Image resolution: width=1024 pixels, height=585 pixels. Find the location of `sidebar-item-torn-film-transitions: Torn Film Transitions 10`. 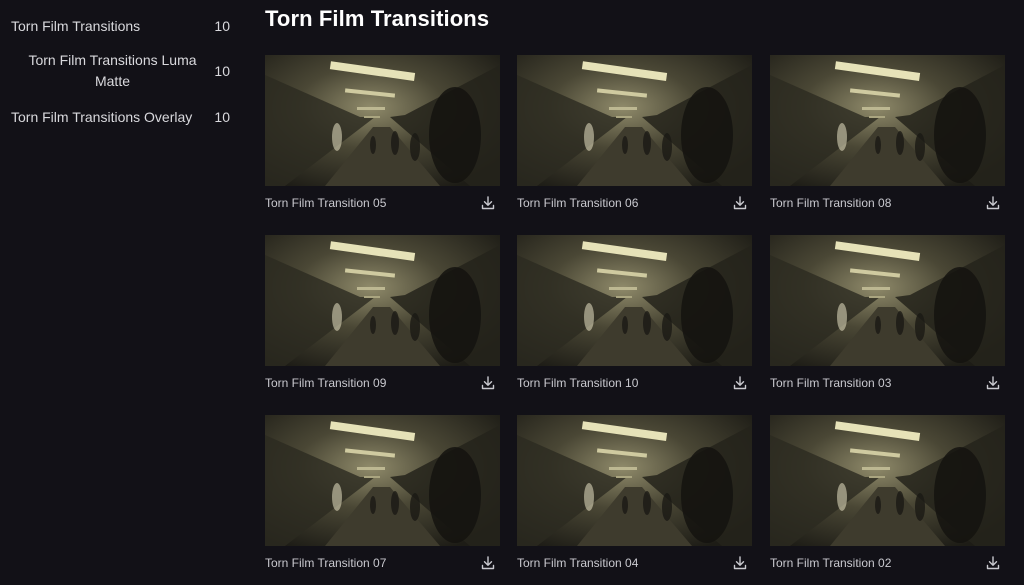

sidebar-item-torn-film-transitions: Torn Film Transitions 10 is located at coordinates (122, 26).